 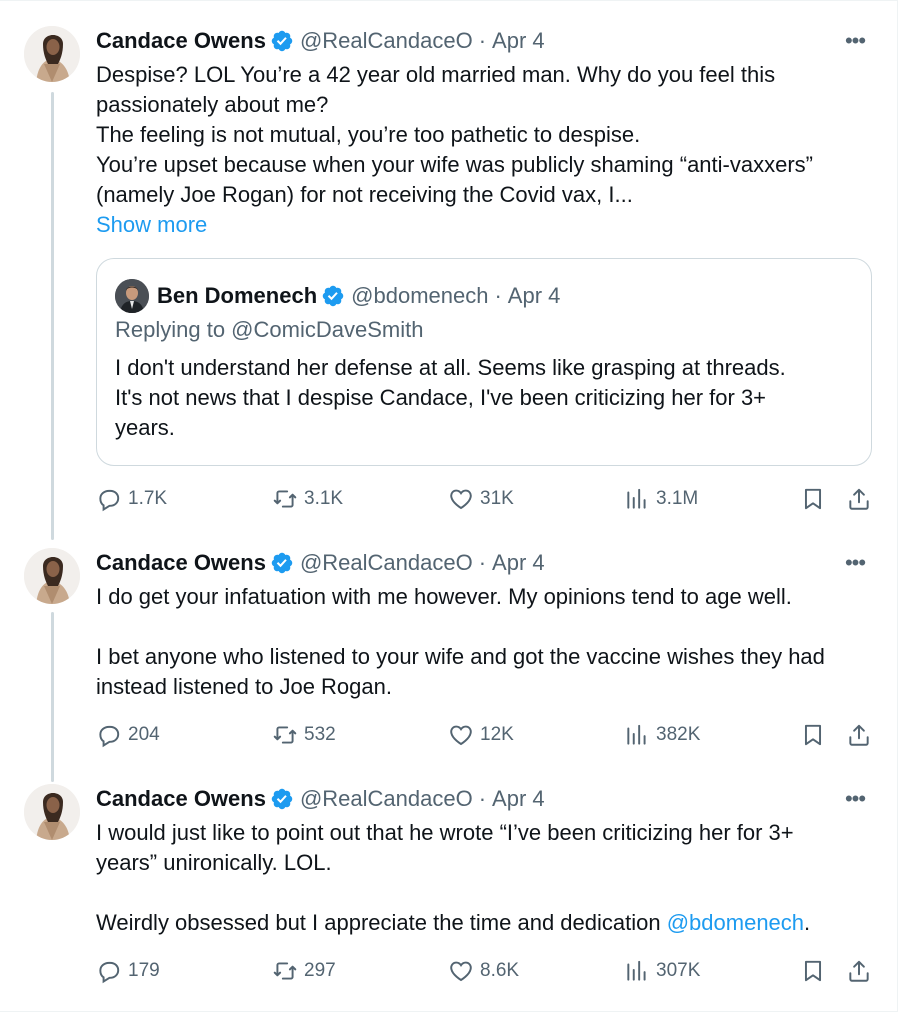 I want to click on ben-avatar-image, so click(x=132, y=296).